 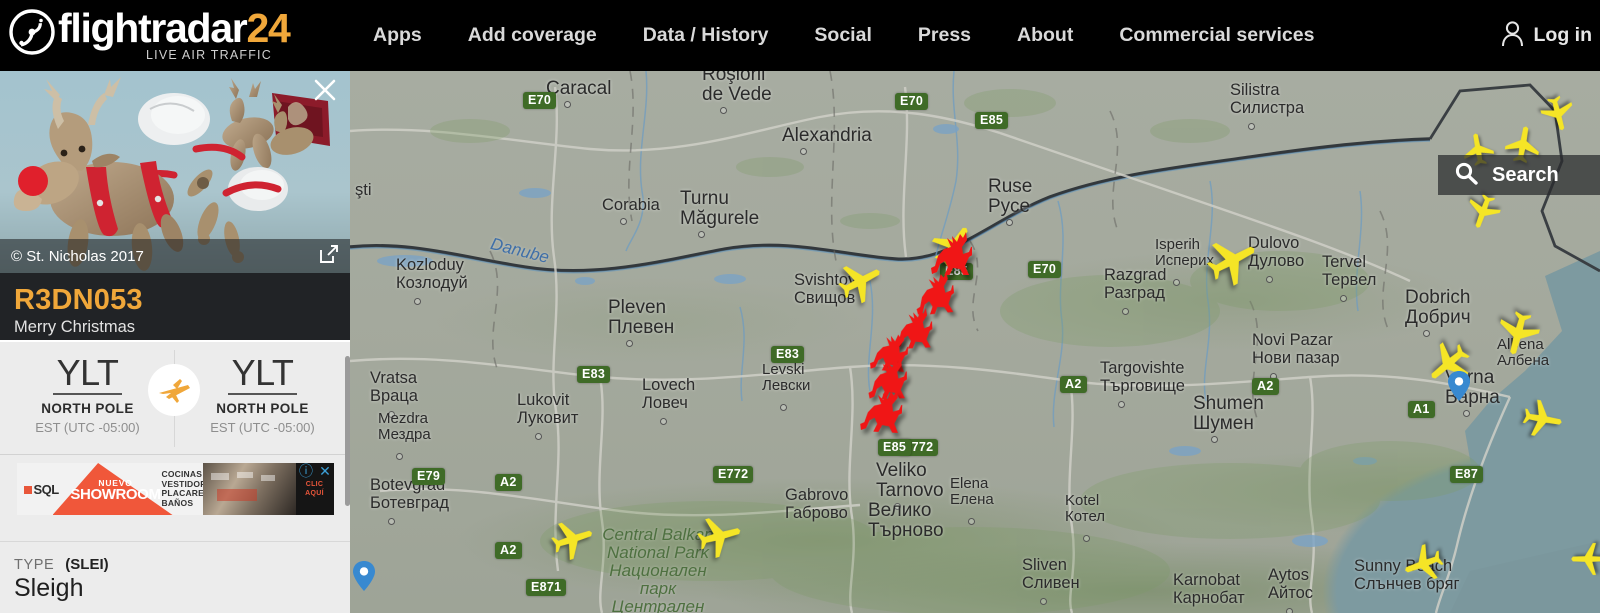 I want to click on nav-item-press: Press, so click(x=944, y=35).